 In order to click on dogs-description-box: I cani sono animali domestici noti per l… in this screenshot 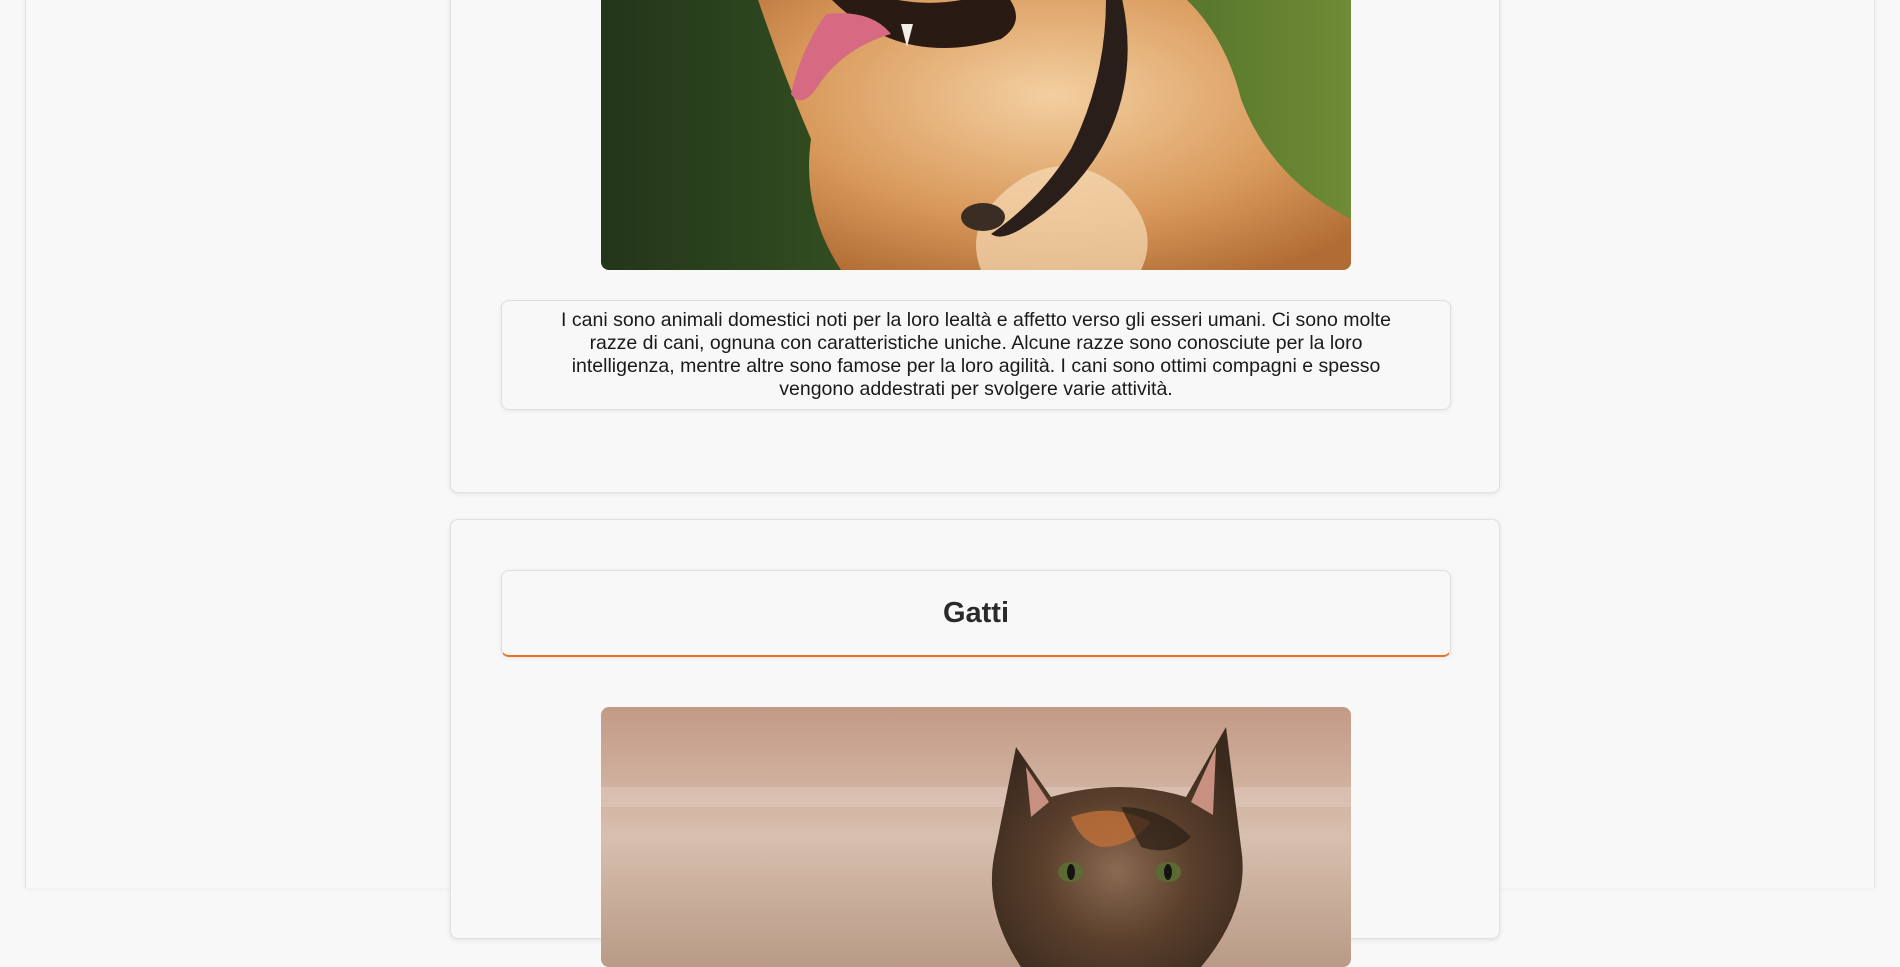, I will do `click(976, 355)`.